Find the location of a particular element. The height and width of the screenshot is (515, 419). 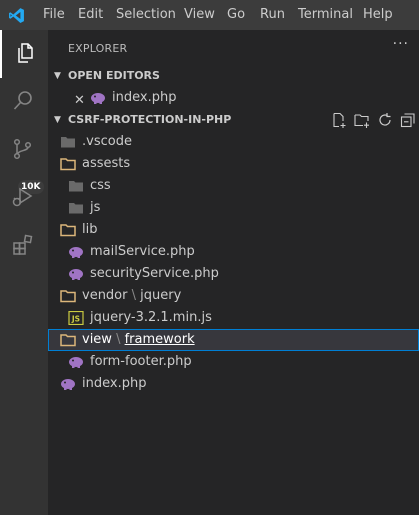

tree-item-folder: vendor \ jquery is located at coordinates (233, 296).